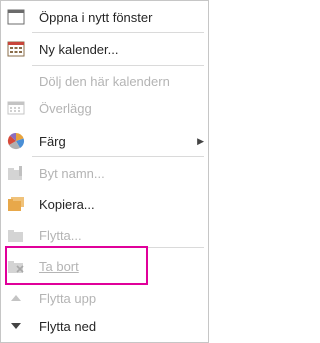  What do you see at coordinates (68, 298) in the screenshot?
I see `menu-item-label: Flytta upp` at bounding box center [68, 298].